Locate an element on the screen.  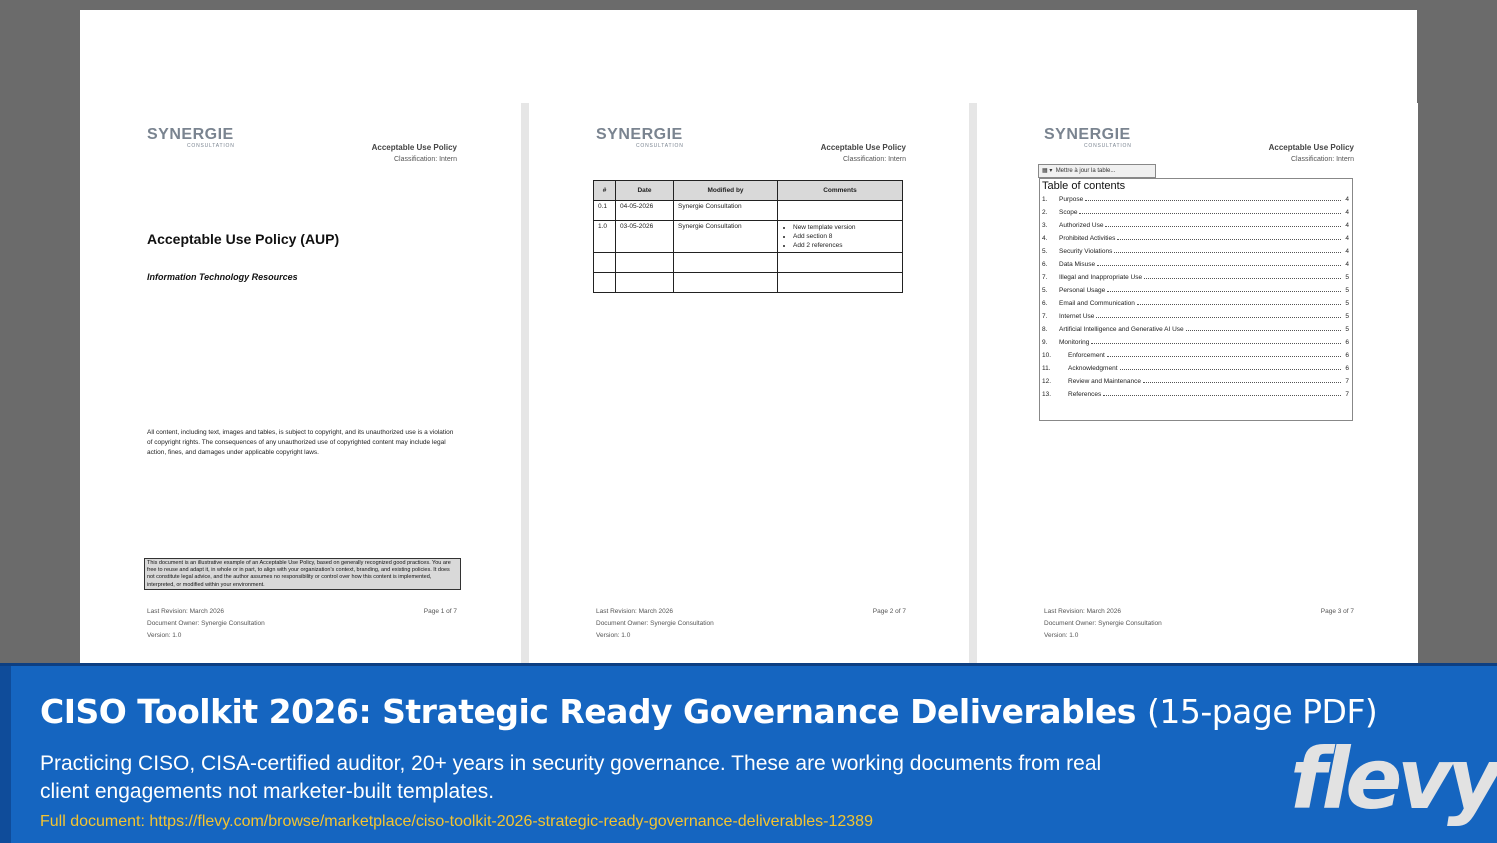
cell-comments is located at coordinates (840, 210).